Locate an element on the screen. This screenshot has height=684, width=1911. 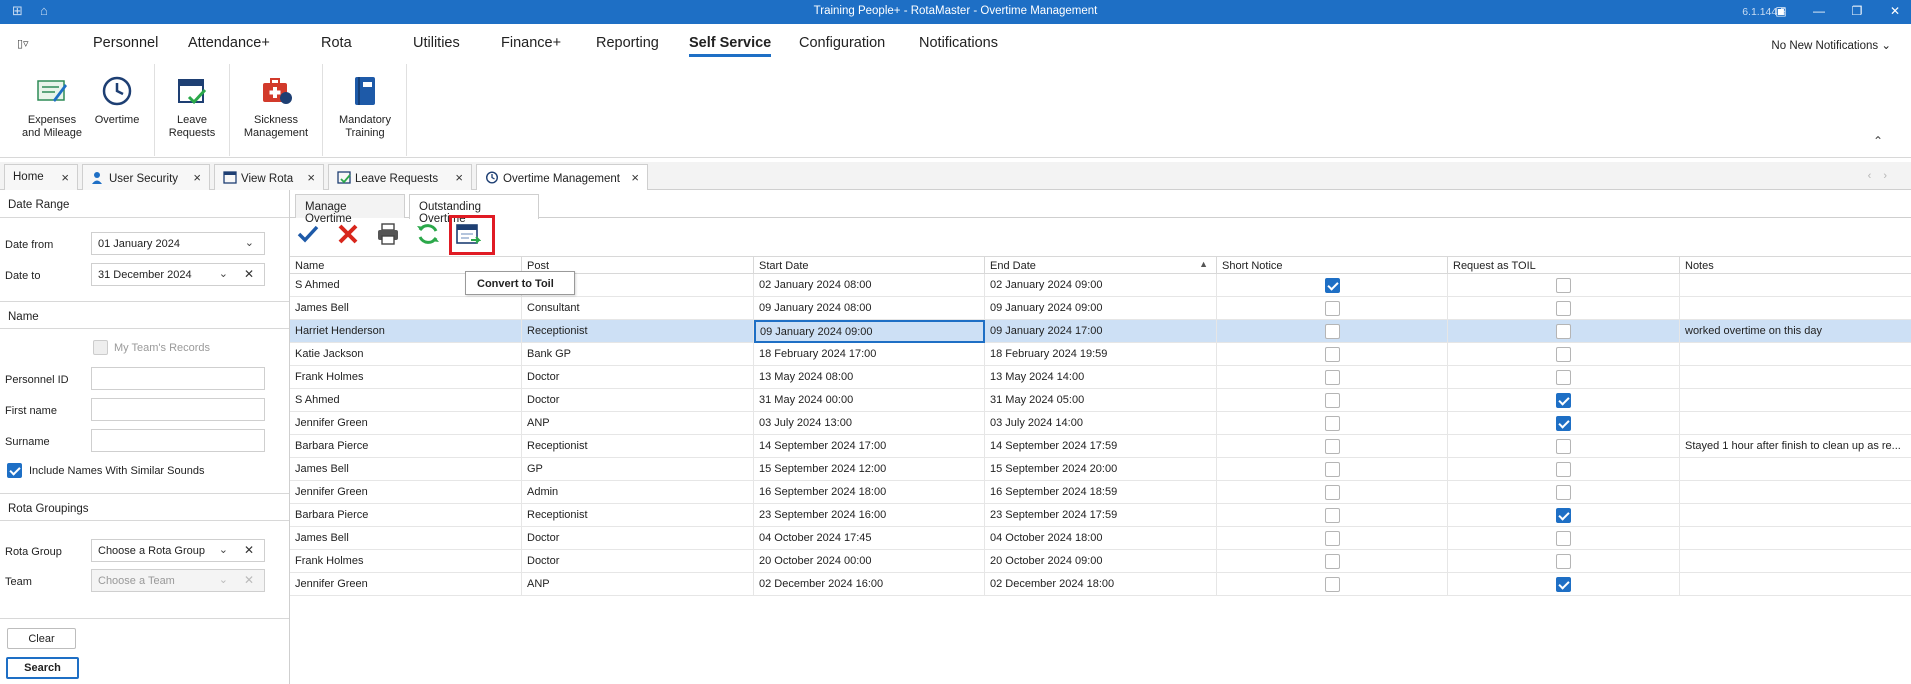
search-button: Search is located at coordinates (42, 668).